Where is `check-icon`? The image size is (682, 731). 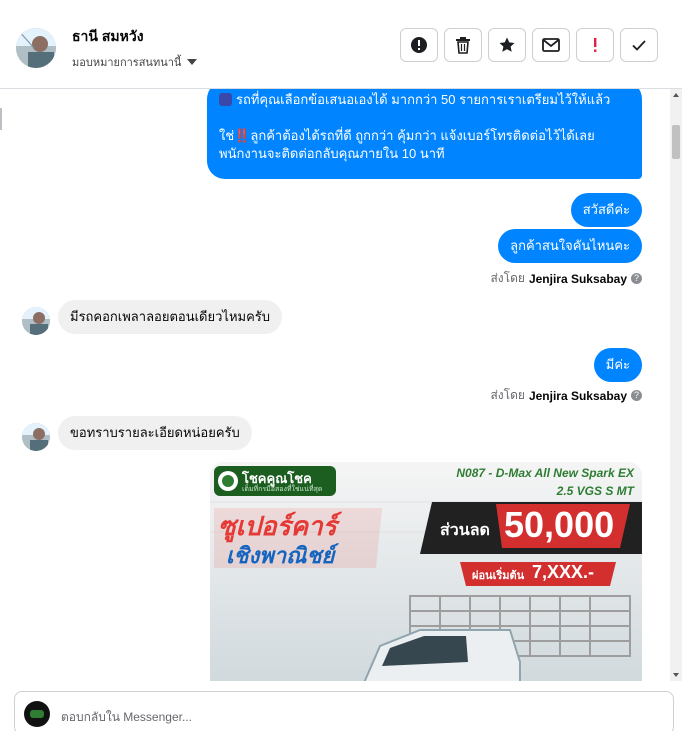 check-icon is located at coordinates (639, 45).